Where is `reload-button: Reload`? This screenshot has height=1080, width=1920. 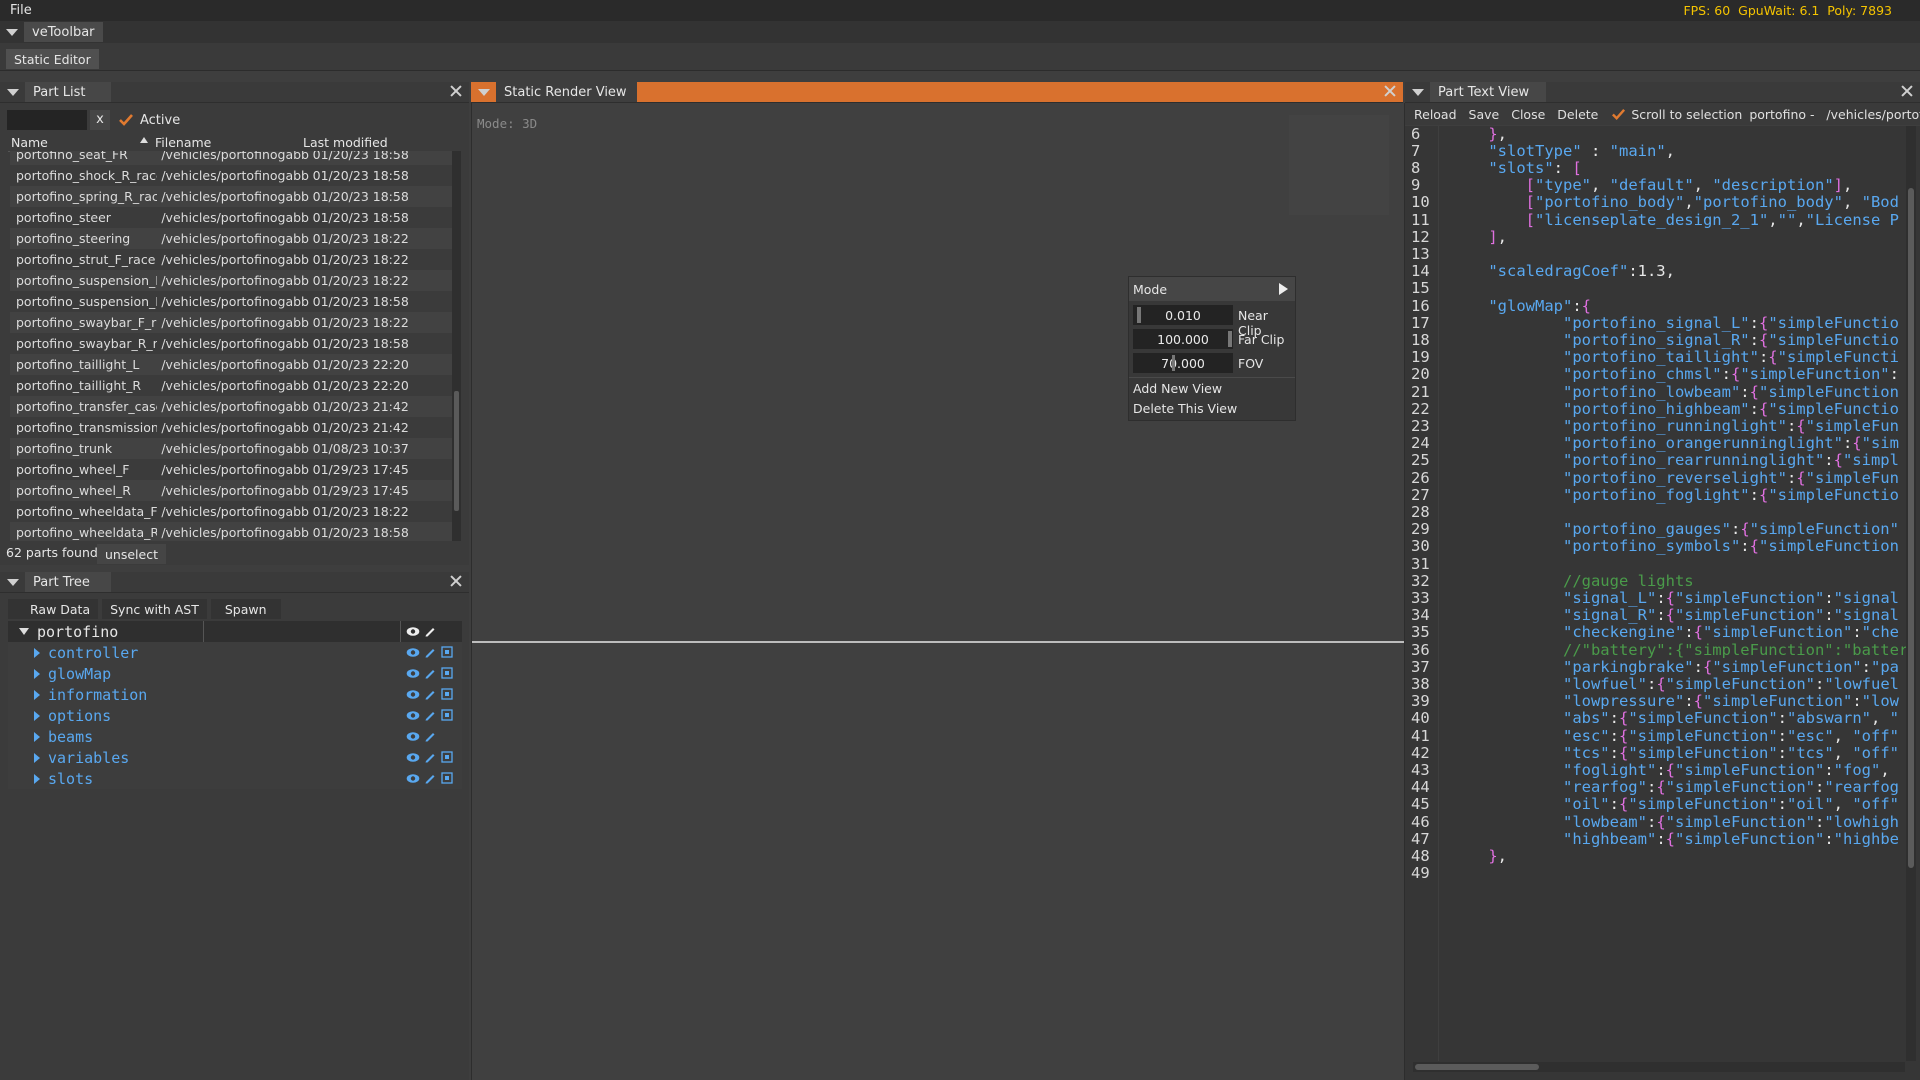
reload-button: Reload is located at coordinates (1435, 114).